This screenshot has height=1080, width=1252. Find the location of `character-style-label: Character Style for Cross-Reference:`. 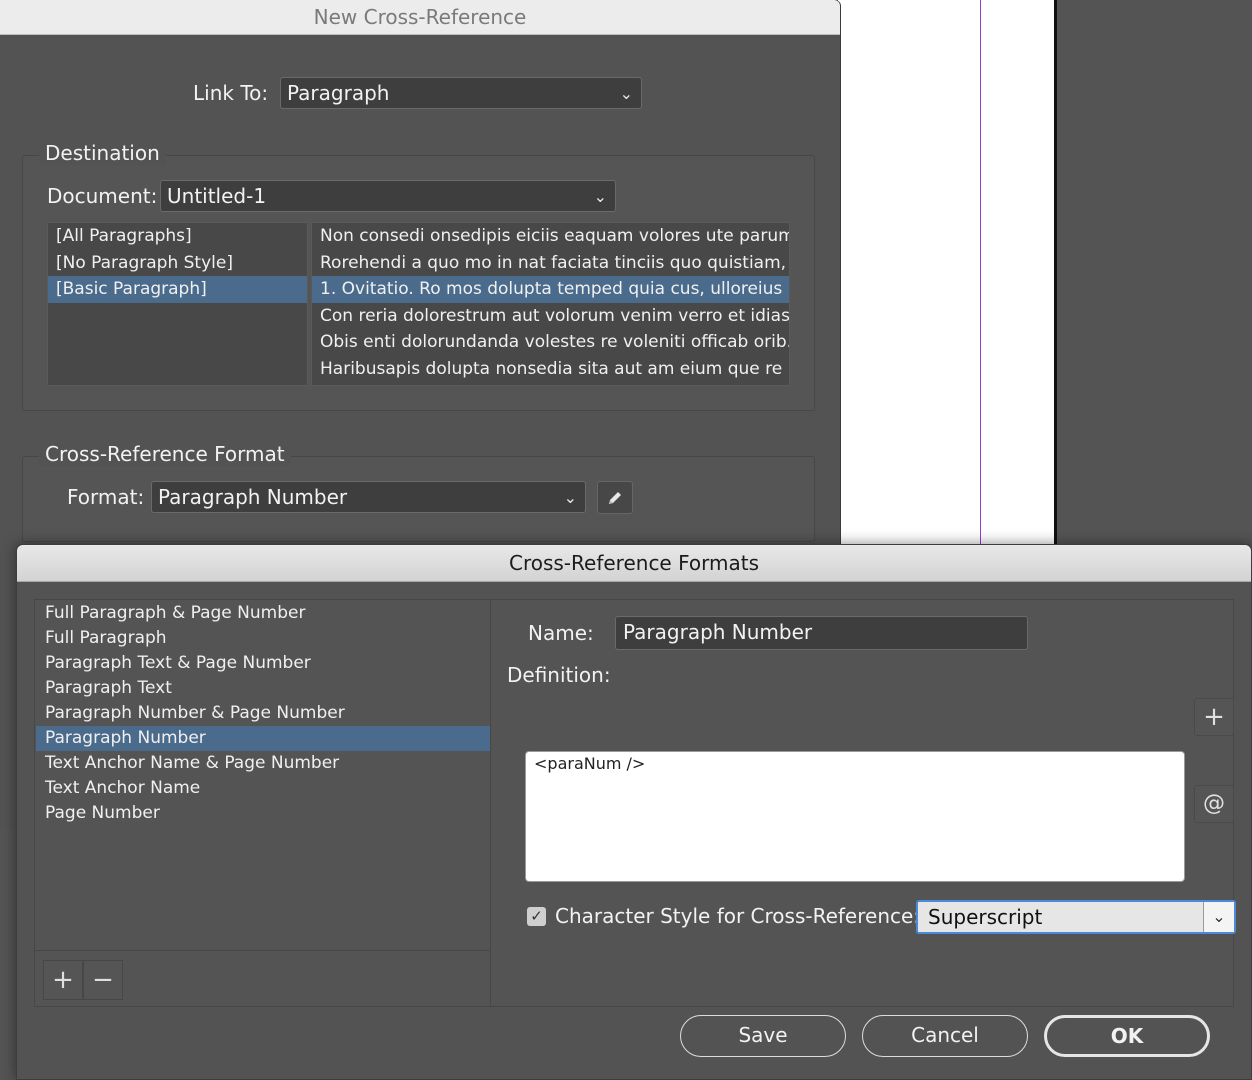

character-style-label: Character Style for Cross-Reference: is located at coordinates (738, 916).